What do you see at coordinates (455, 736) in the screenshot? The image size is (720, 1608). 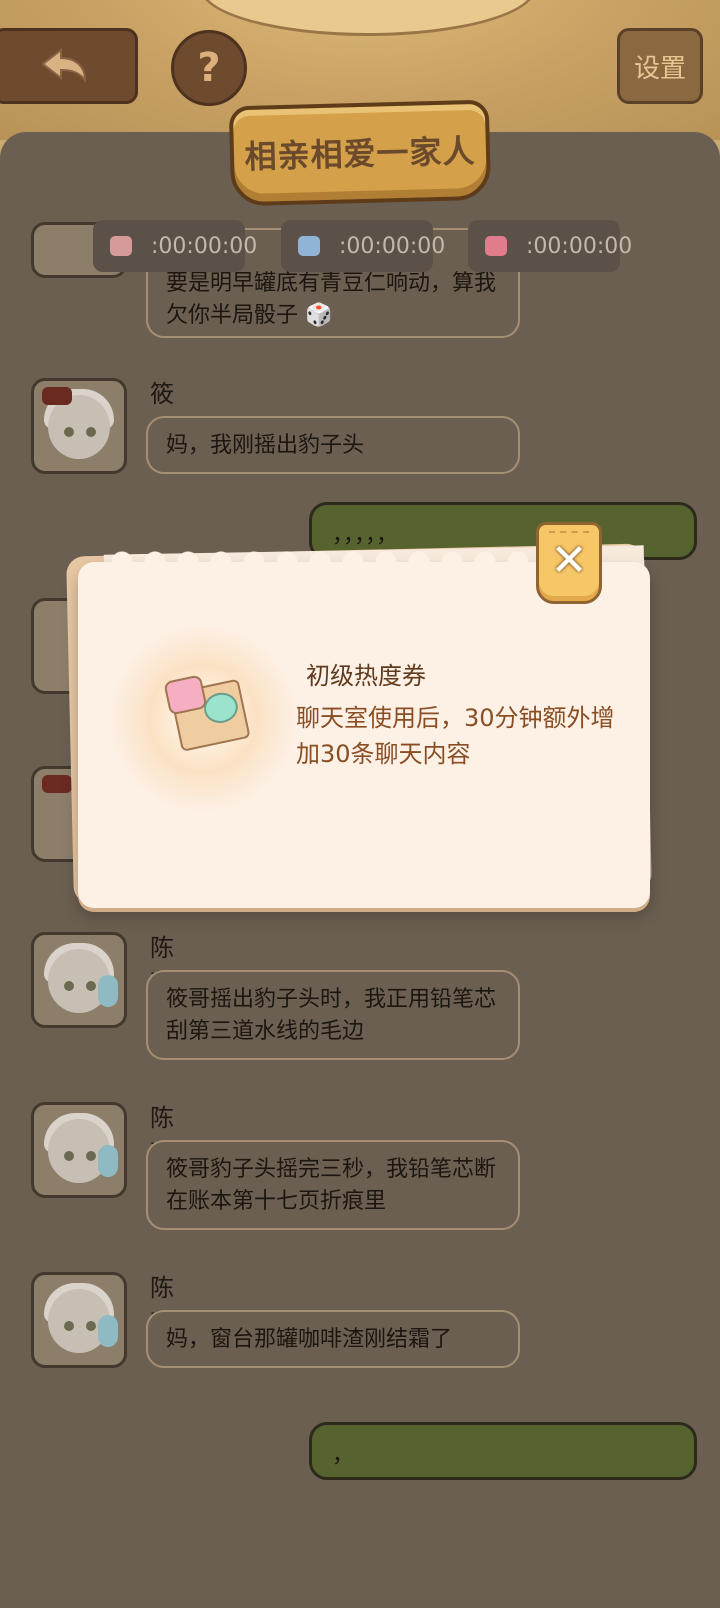 I see `item-description: 聊天室使用后，30分钟额外增加30条聊天内容` at bounding box center [455, 736].